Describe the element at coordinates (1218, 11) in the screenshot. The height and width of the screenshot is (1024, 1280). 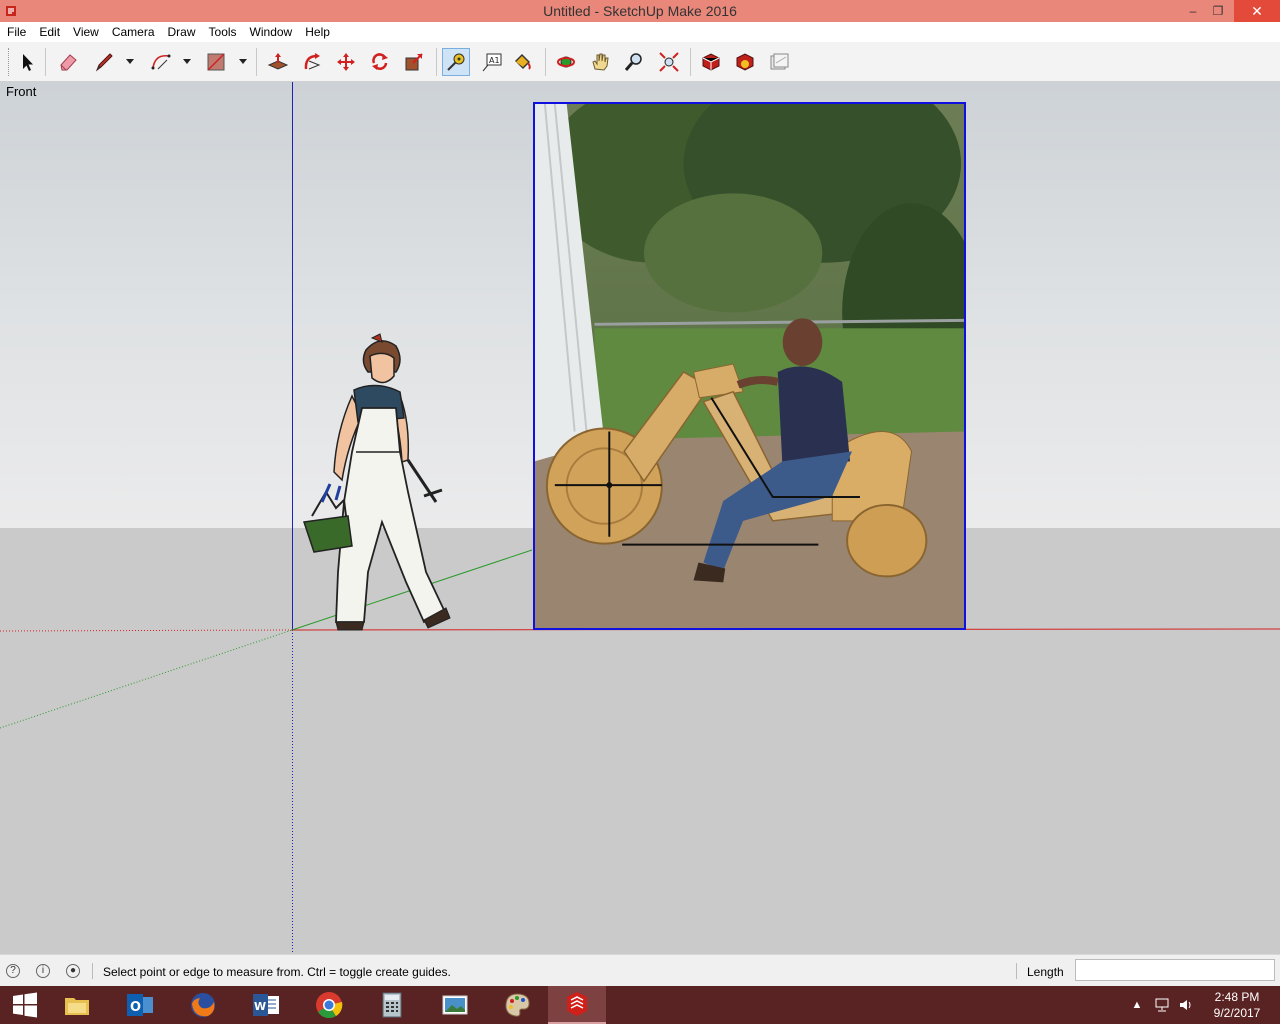
I see `restore-button: ❐` at that location.